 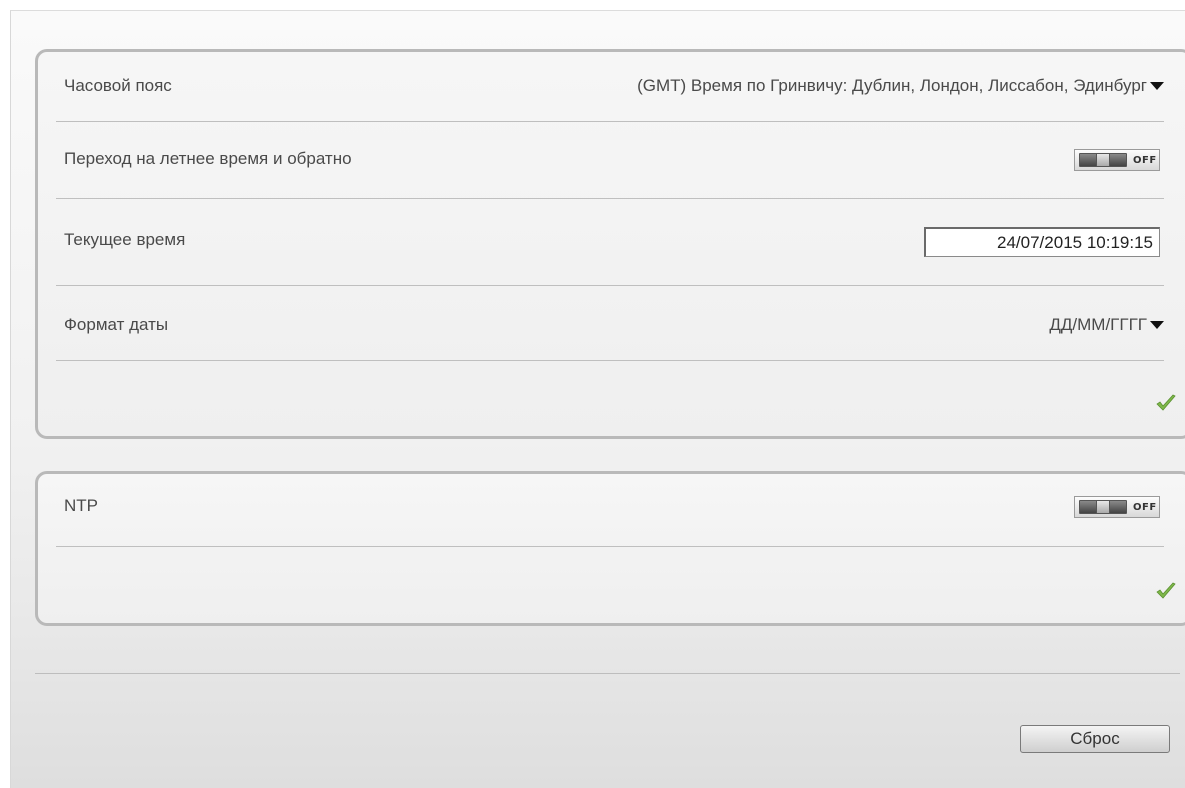 What do you see at coordinates (116, 324) in the screenshot?
I see `date-format-label: Формат даты` at bounding box center [116, 324].